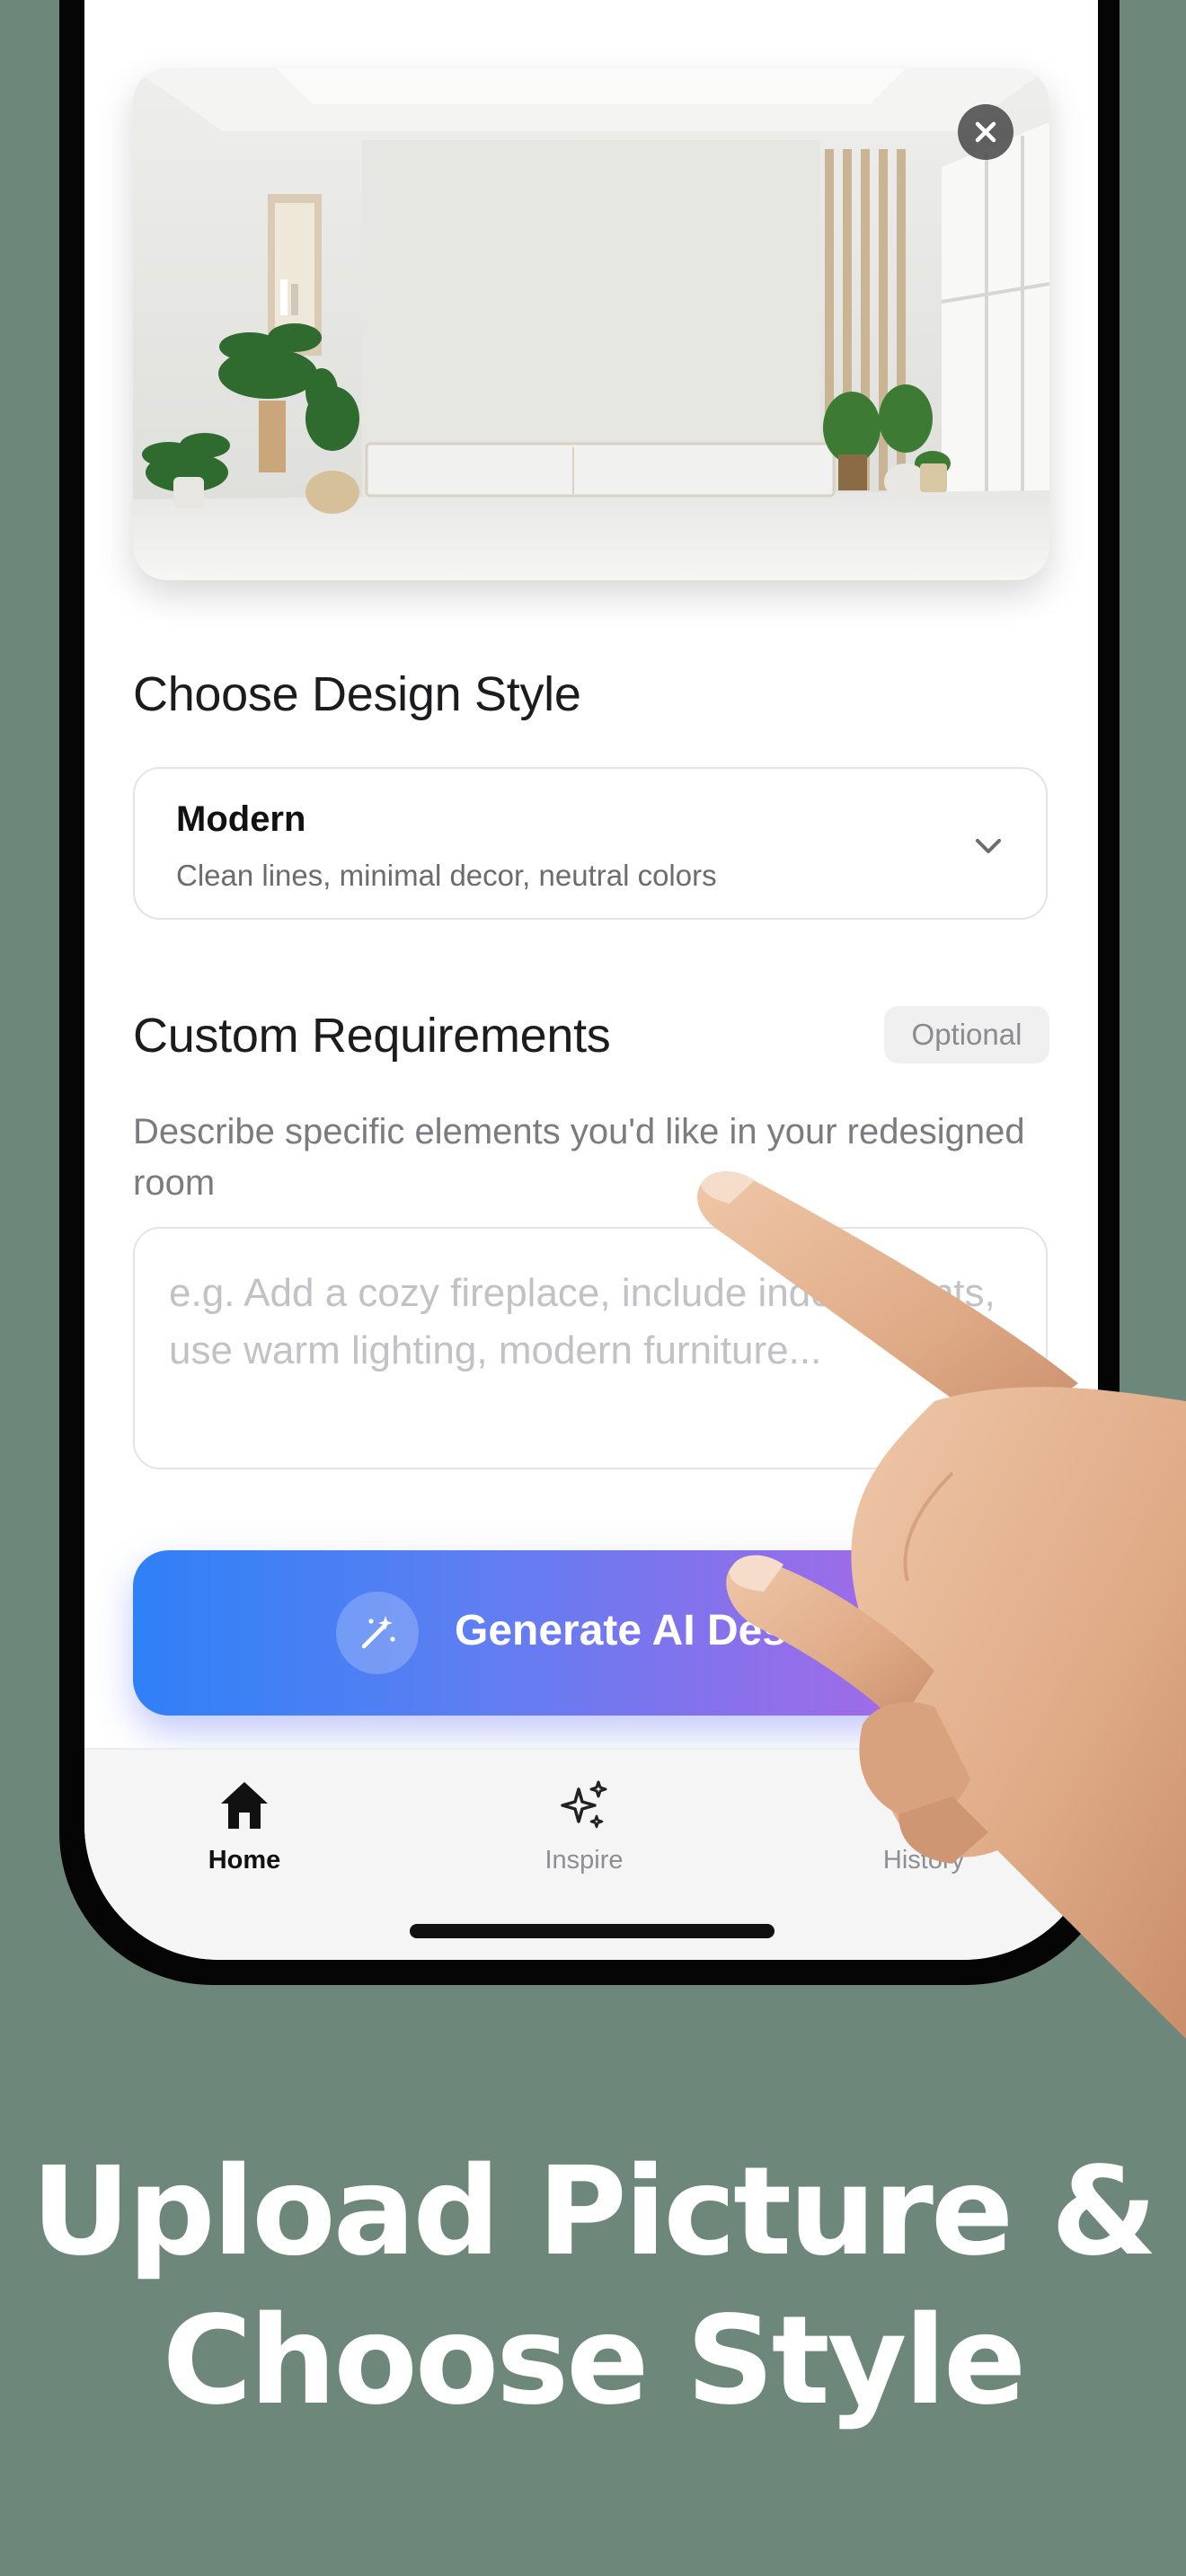  I want to click on generate-button-label: Generate AI Design, so click(653, 1630).